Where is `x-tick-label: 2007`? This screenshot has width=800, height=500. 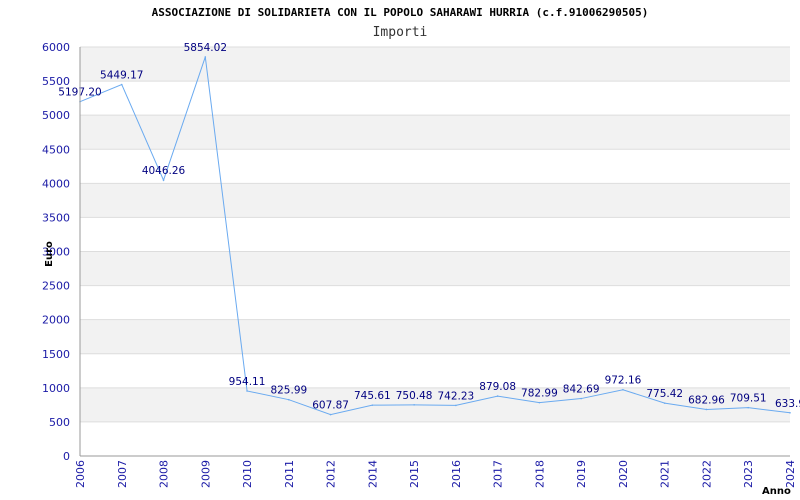
x-tick-label: 2007 is located at coordinates (122, 474).